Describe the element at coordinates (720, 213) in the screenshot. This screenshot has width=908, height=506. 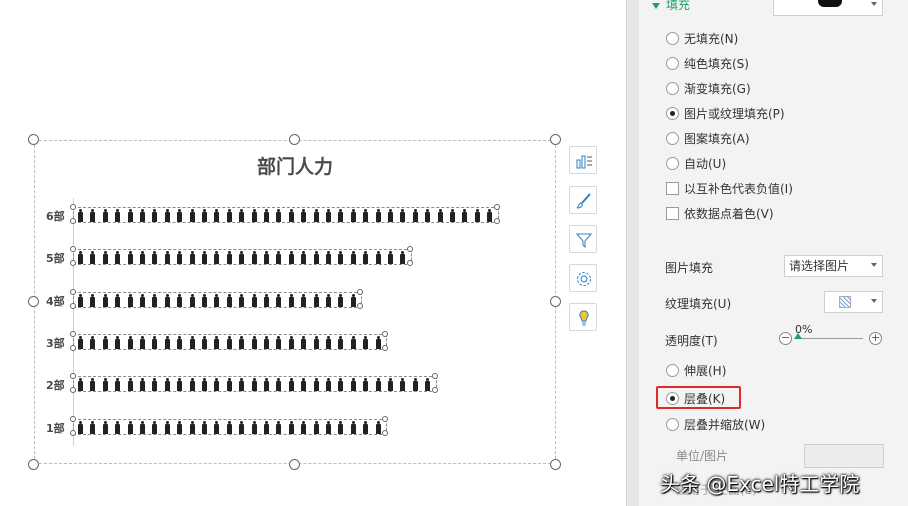
I see `option-vary-by-point: 依数据点着色(V)` at that location.